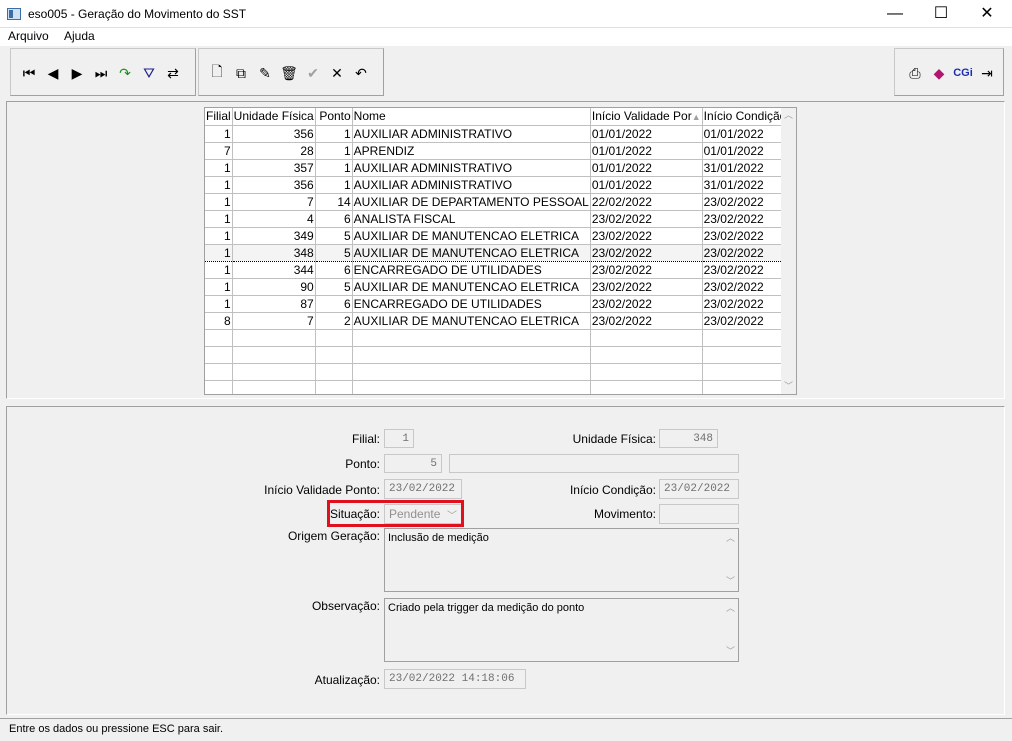  What do you see at coordinates (941, 14) in the screenshot?
I see `maximize-button: ☐` at bounding box center [941, 14].